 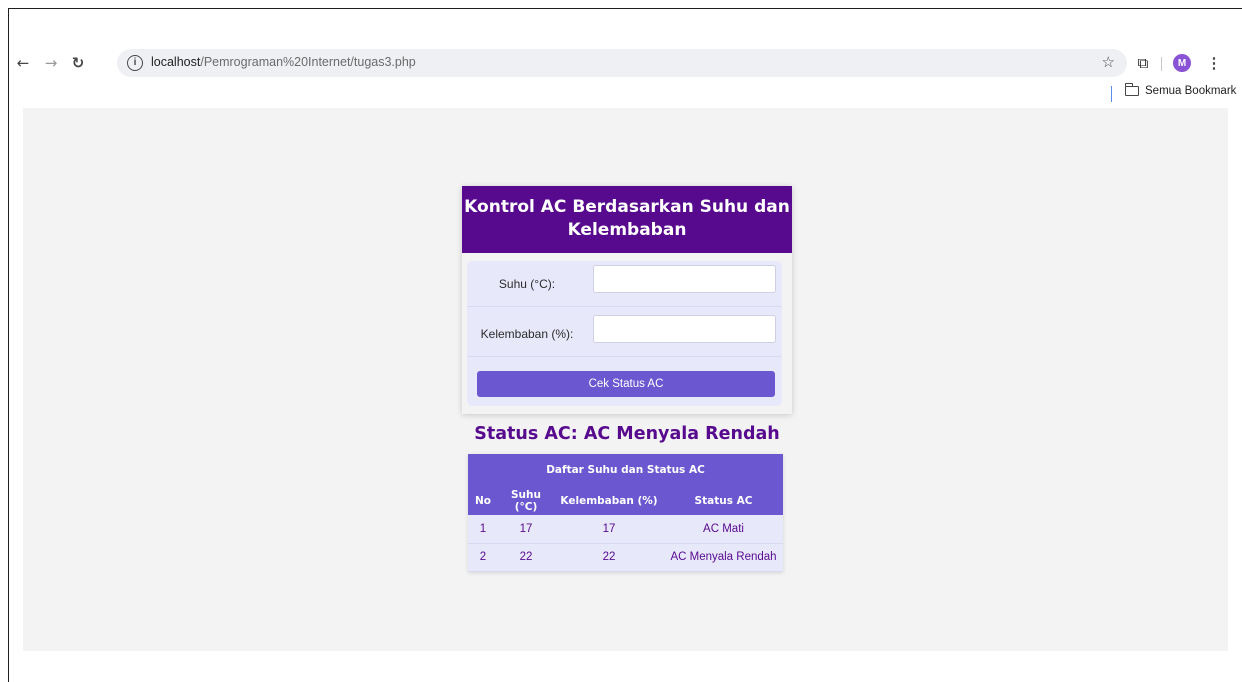 What do you see at coordinates (723, 557) in the screenshot?
I see `cell-status: AC Menyala Rendah` at bounding box center [723, 557].